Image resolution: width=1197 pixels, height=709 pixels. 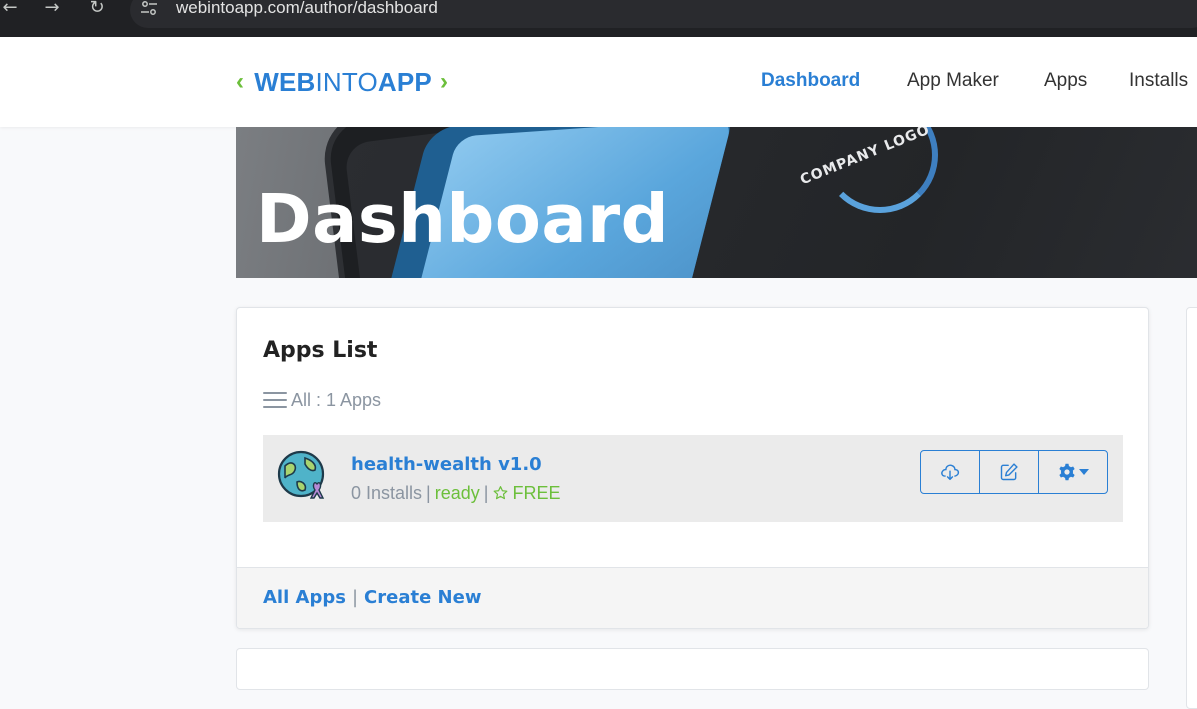 I want to click on download-button, so click(x=950, y=472).